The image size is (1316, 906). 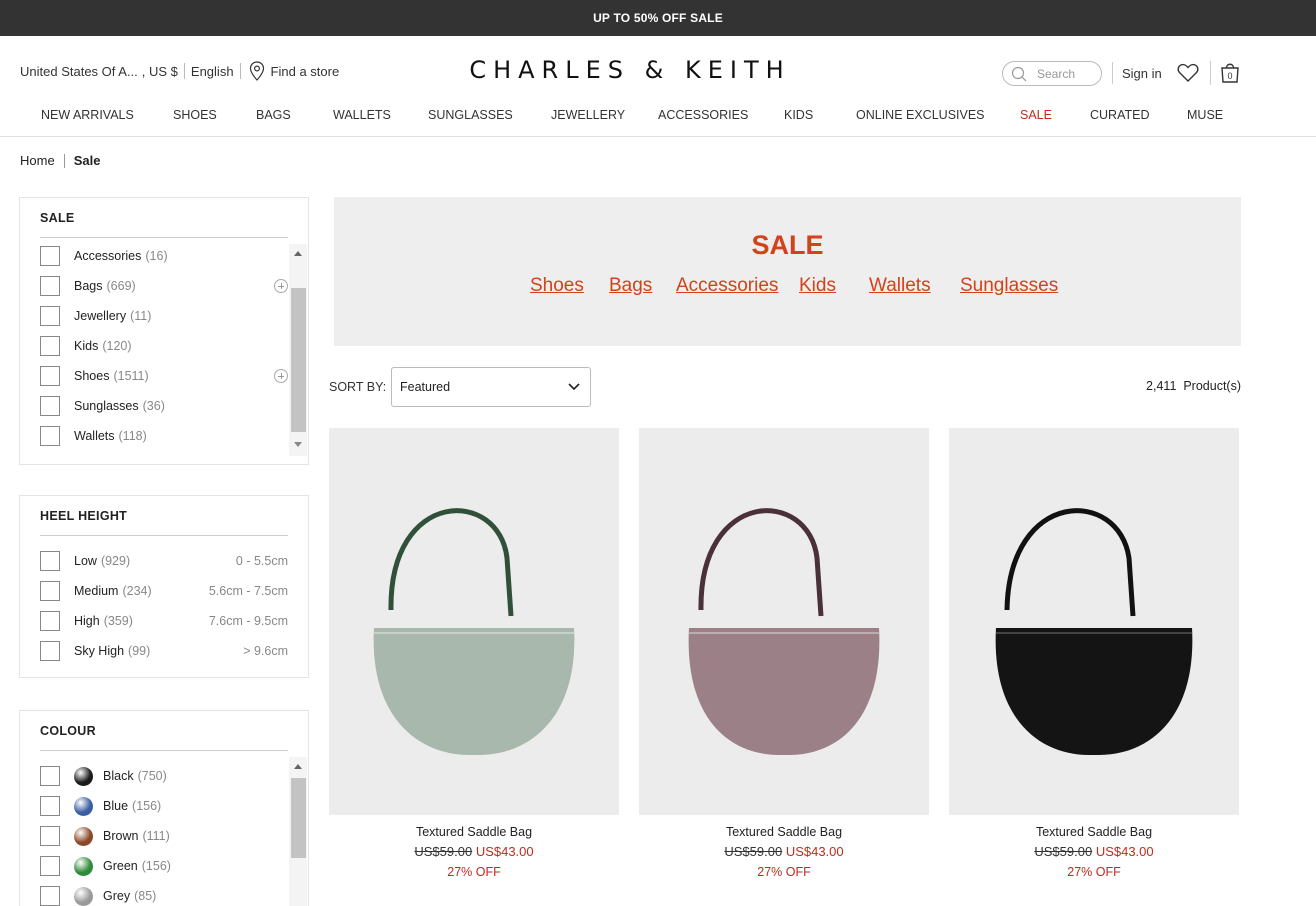 What do you see at coordinates (1094, 631) in the screenshot?
I see `saddle-bag-image` at bounding box center [1094, 631].